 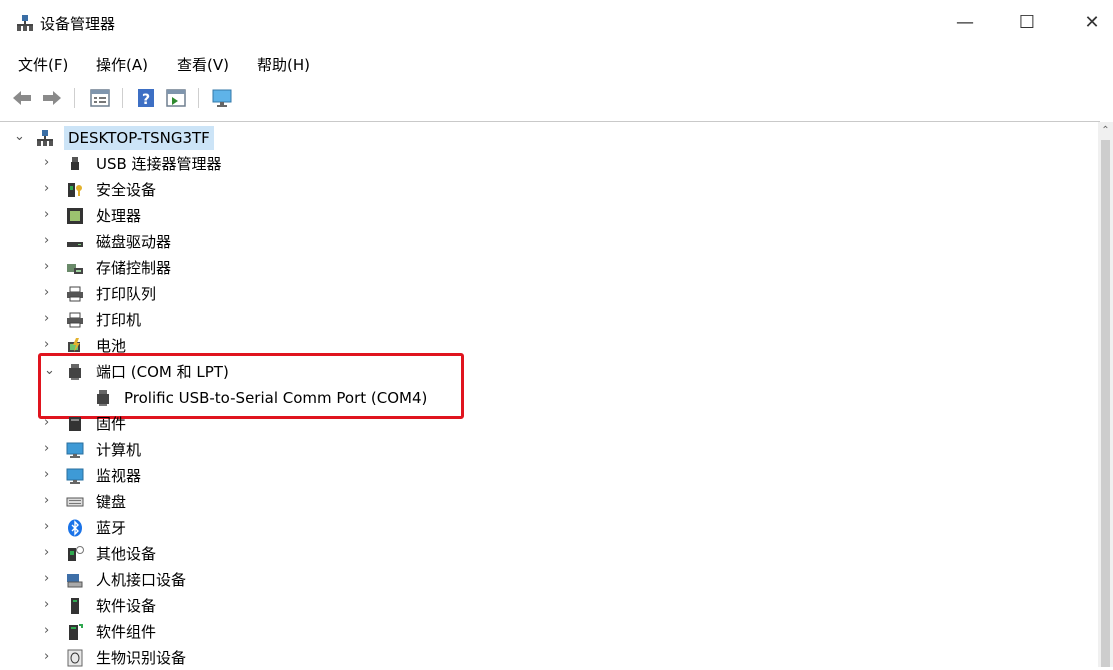 What do you see at coordinates (119, 320) in the screenshot?
I see `tree-item-label: 打印机` at bounding box center [119, 320].